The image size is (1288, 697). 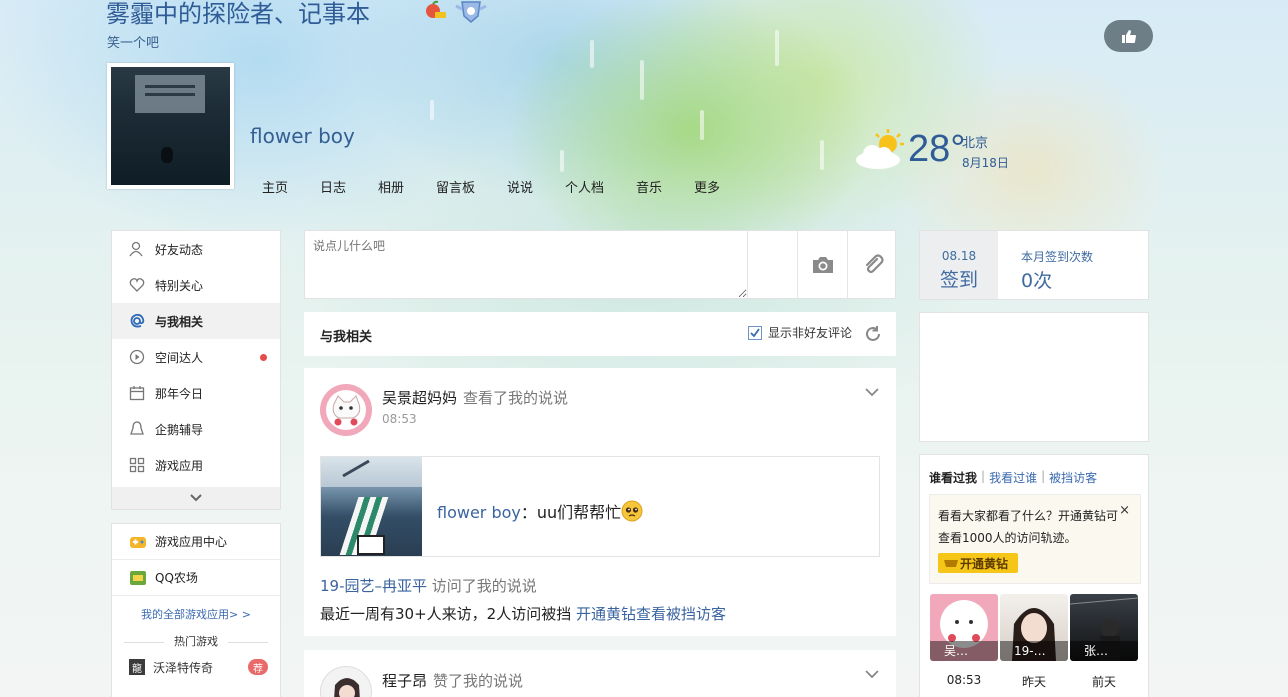 What do you see at coordinates (170, 126) in the screenshot?
I see `profile-avatar` at bounding box center [170, 126].